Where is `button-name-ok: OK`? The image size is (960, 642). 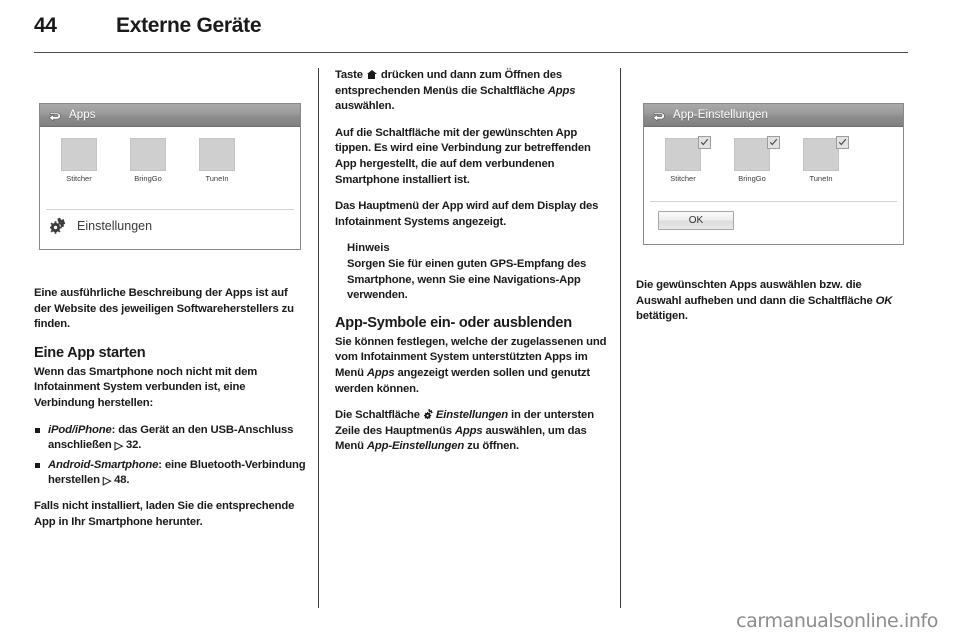
button-name-ok: OK is located at coordinates (884, 300).